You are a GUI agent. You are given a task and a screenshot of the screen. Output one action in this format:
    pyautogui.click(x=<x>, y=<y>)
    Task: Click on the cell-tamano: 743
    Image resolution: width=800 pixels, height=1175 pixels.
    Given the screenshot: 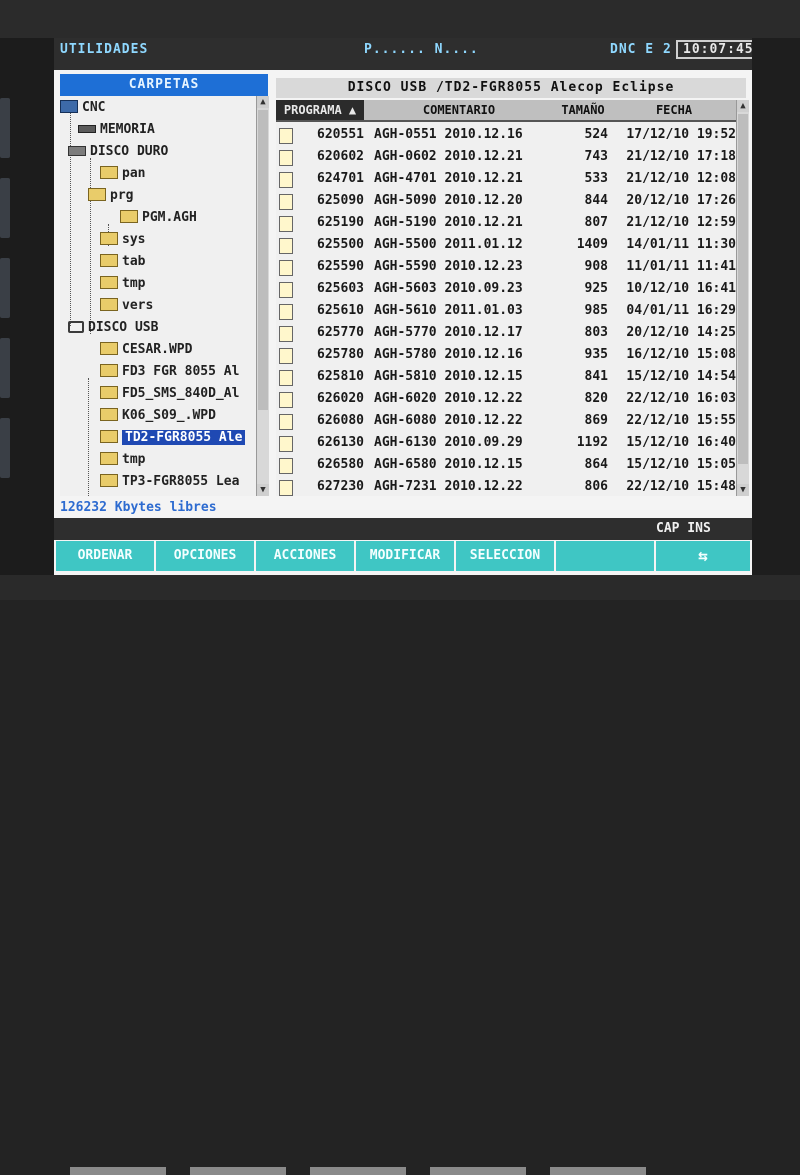 What is the action you would take?
    pyautogui.click(x=596, y=156)
    